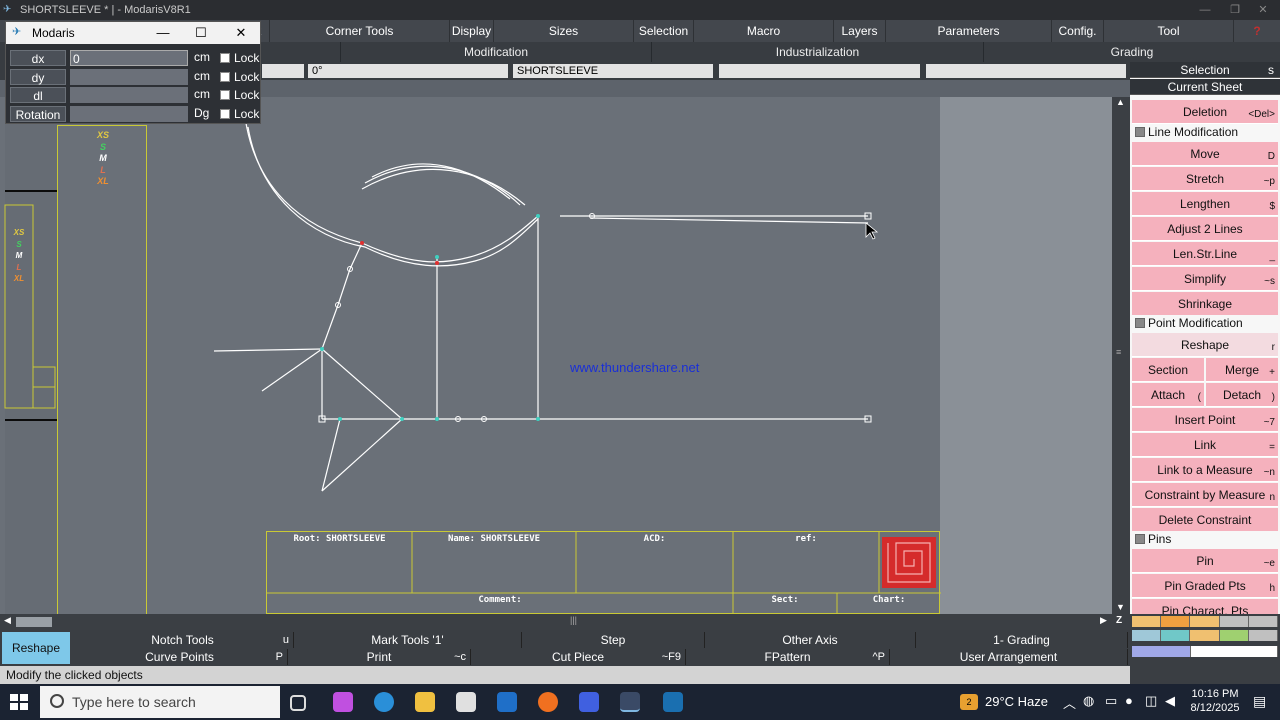 Image resolution: width=1280 pixels, height=720 pixels. What do you see at coordinates (969, 702) in the screenshot?
I see `weather-badge-icon: 2` at bounding box center [969, 702].